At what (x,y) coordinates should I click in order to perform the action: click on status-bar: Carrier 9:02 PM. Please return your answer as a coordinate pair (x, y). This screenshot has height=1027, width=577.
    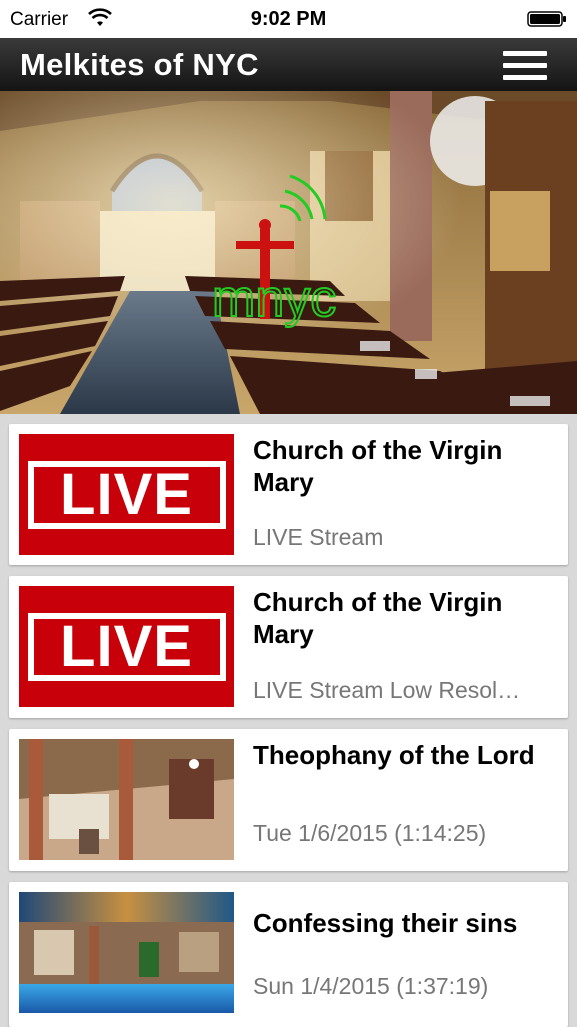
    Looking at the image, I should click on (288, 19).